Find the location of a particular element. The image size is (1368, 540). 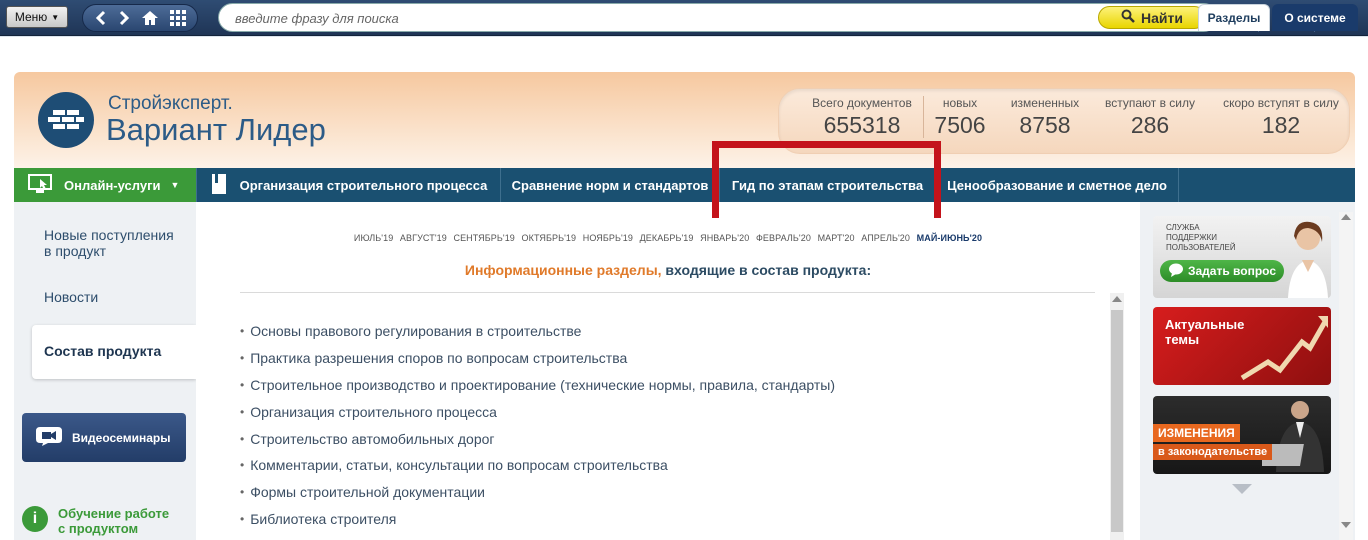

nav-item-label: Ценообразование и сметное дело is located at coordinates (1057, 185).